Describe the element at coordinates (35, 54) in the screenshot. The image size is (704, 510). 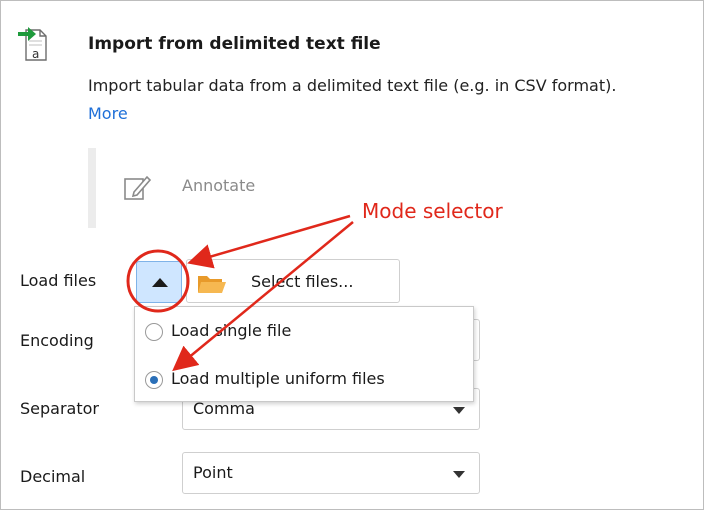
I see `svg-text: a` at that location.